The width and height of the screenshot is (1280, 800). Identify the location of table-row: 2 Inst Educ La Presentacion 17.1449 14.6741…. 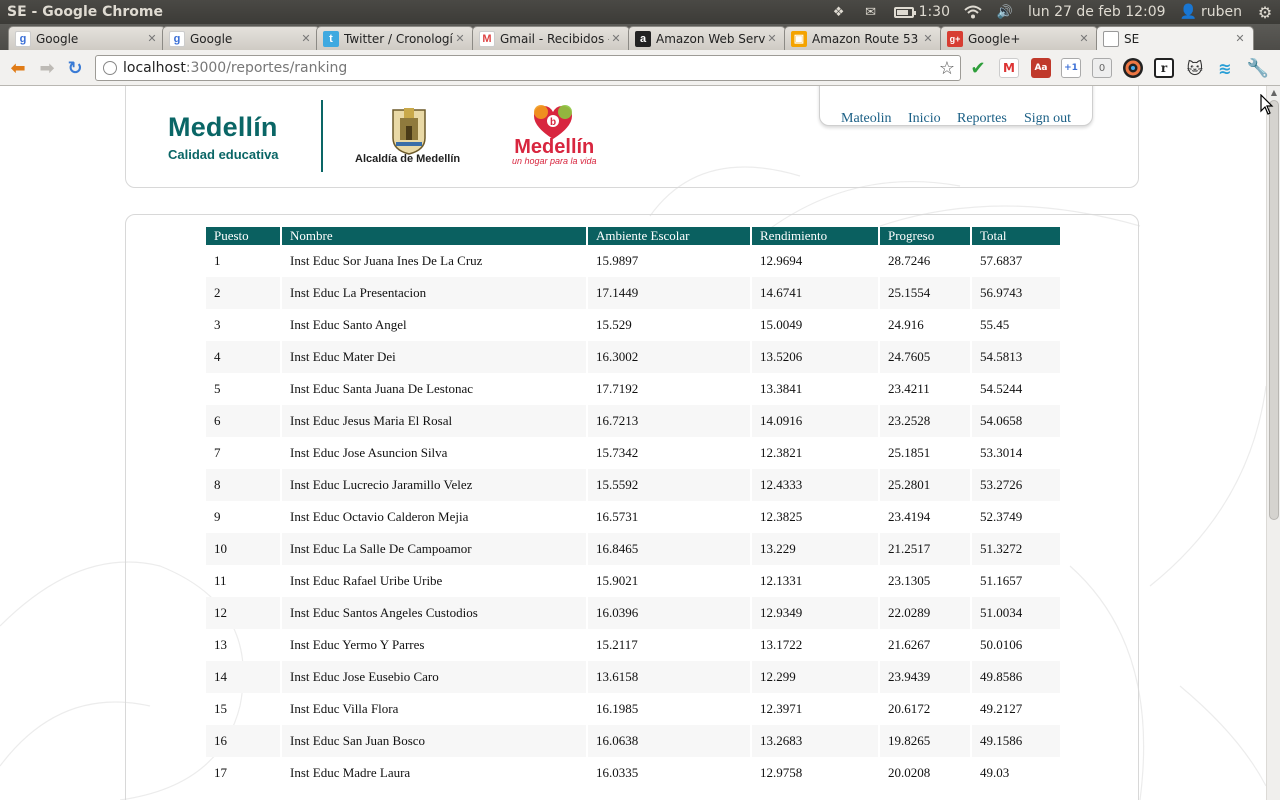
(633, 293).